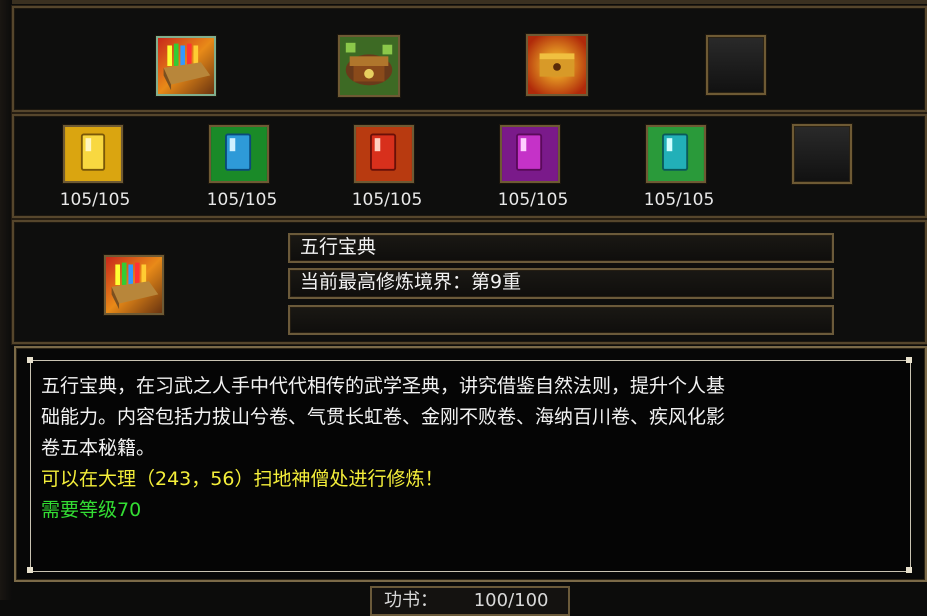  I want to click on red-book-icon, so click(384, 154).